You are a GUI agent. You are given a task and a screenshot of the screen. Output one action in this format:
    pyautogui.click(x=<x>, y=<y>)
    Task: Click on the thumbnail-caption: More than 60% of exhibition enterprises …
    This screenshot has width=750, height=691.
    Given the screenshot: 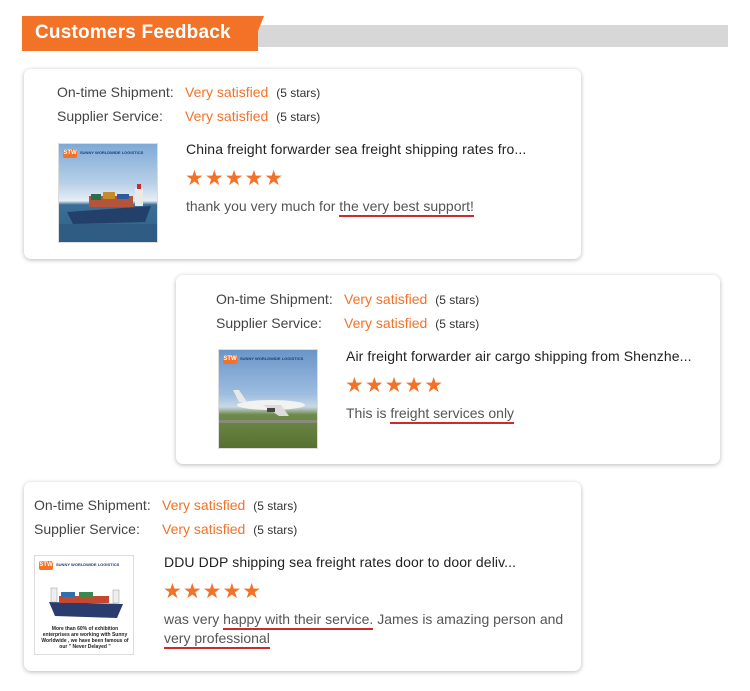 What is the action you would take?
    pyautogui.click(x=85, y=638)
    